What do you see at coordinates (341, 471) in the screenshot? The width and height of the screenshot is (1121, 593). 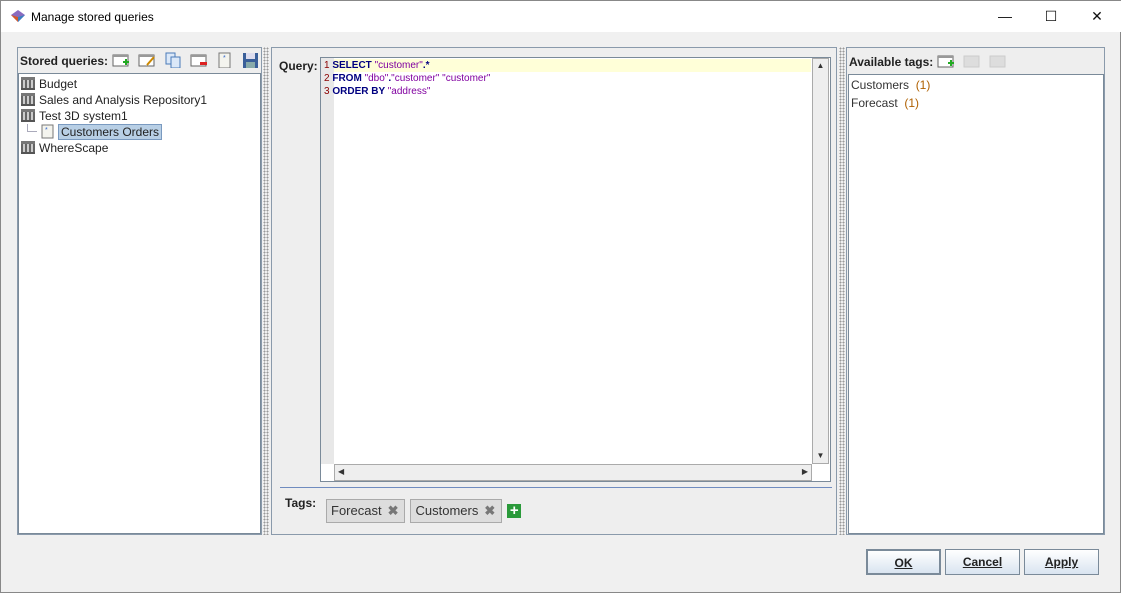 I see `scroll-left-arrow: ◀` at bounding box center [341, 471].